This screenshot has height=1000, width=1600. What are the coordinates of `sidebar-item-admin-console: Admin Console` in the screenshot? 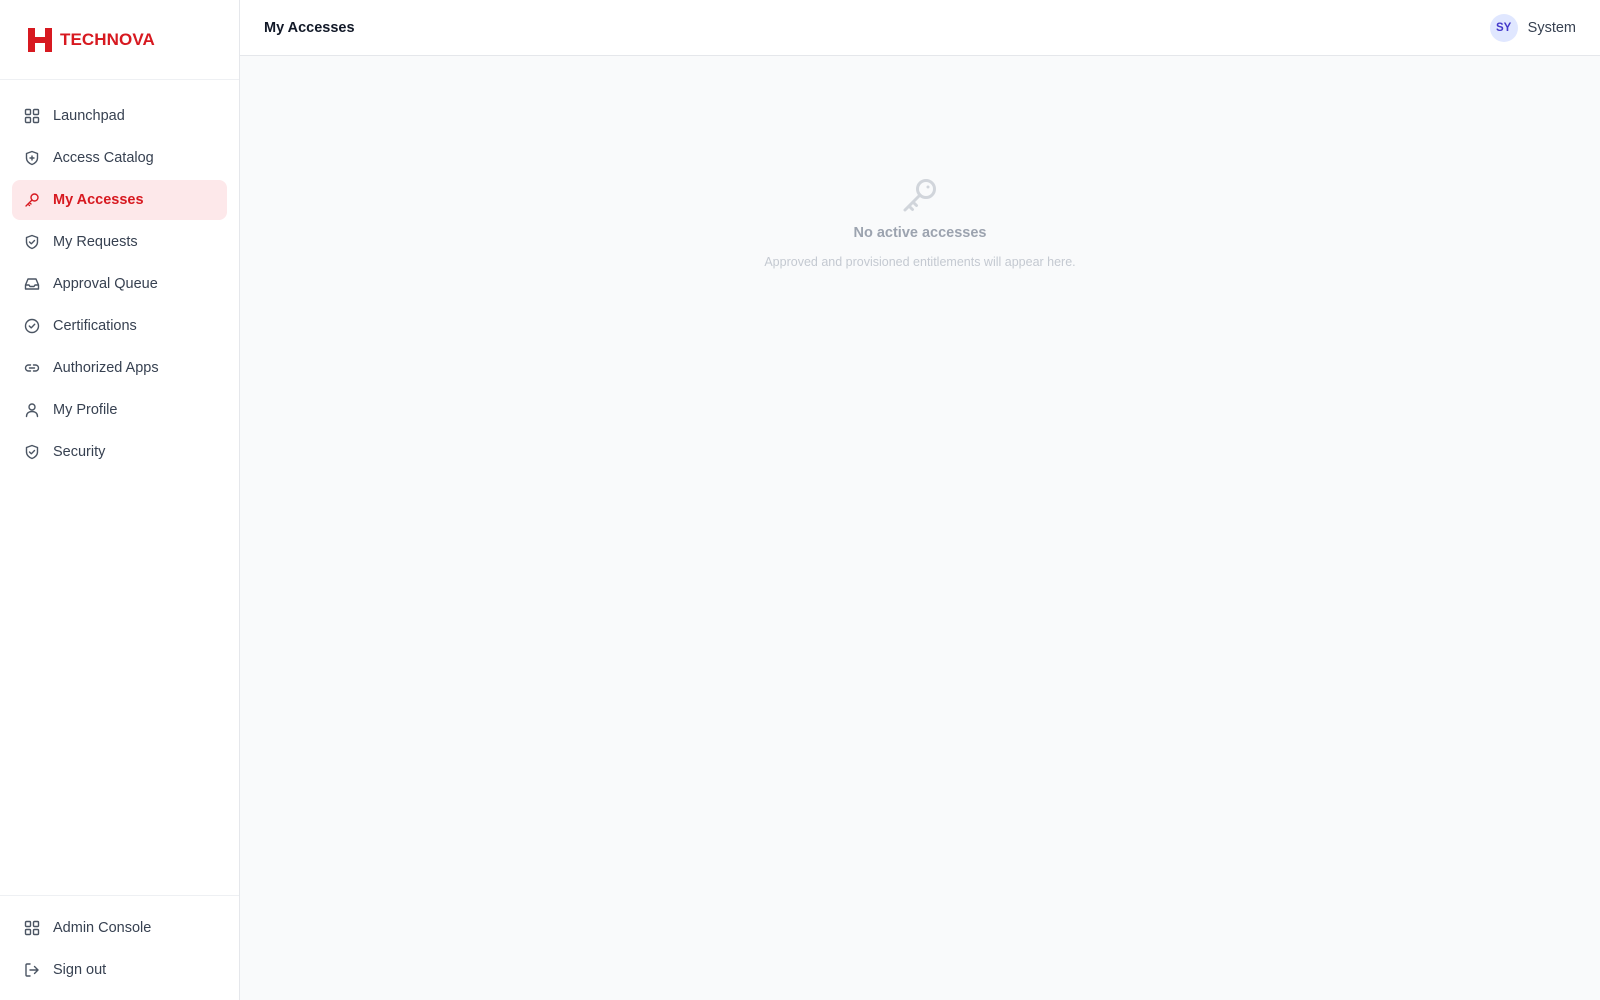 It's located at (119, 928).